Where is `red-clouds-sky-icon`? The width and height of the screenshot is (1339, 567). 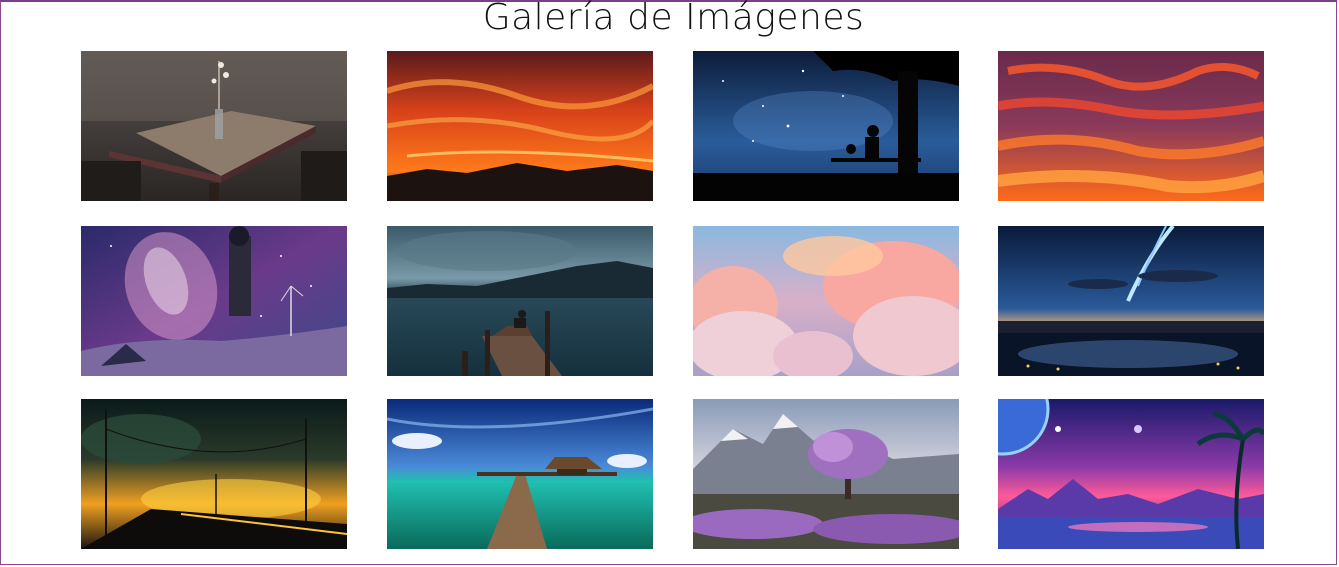 red-clouds-sky-icon is located at coordinates (1131, 126).